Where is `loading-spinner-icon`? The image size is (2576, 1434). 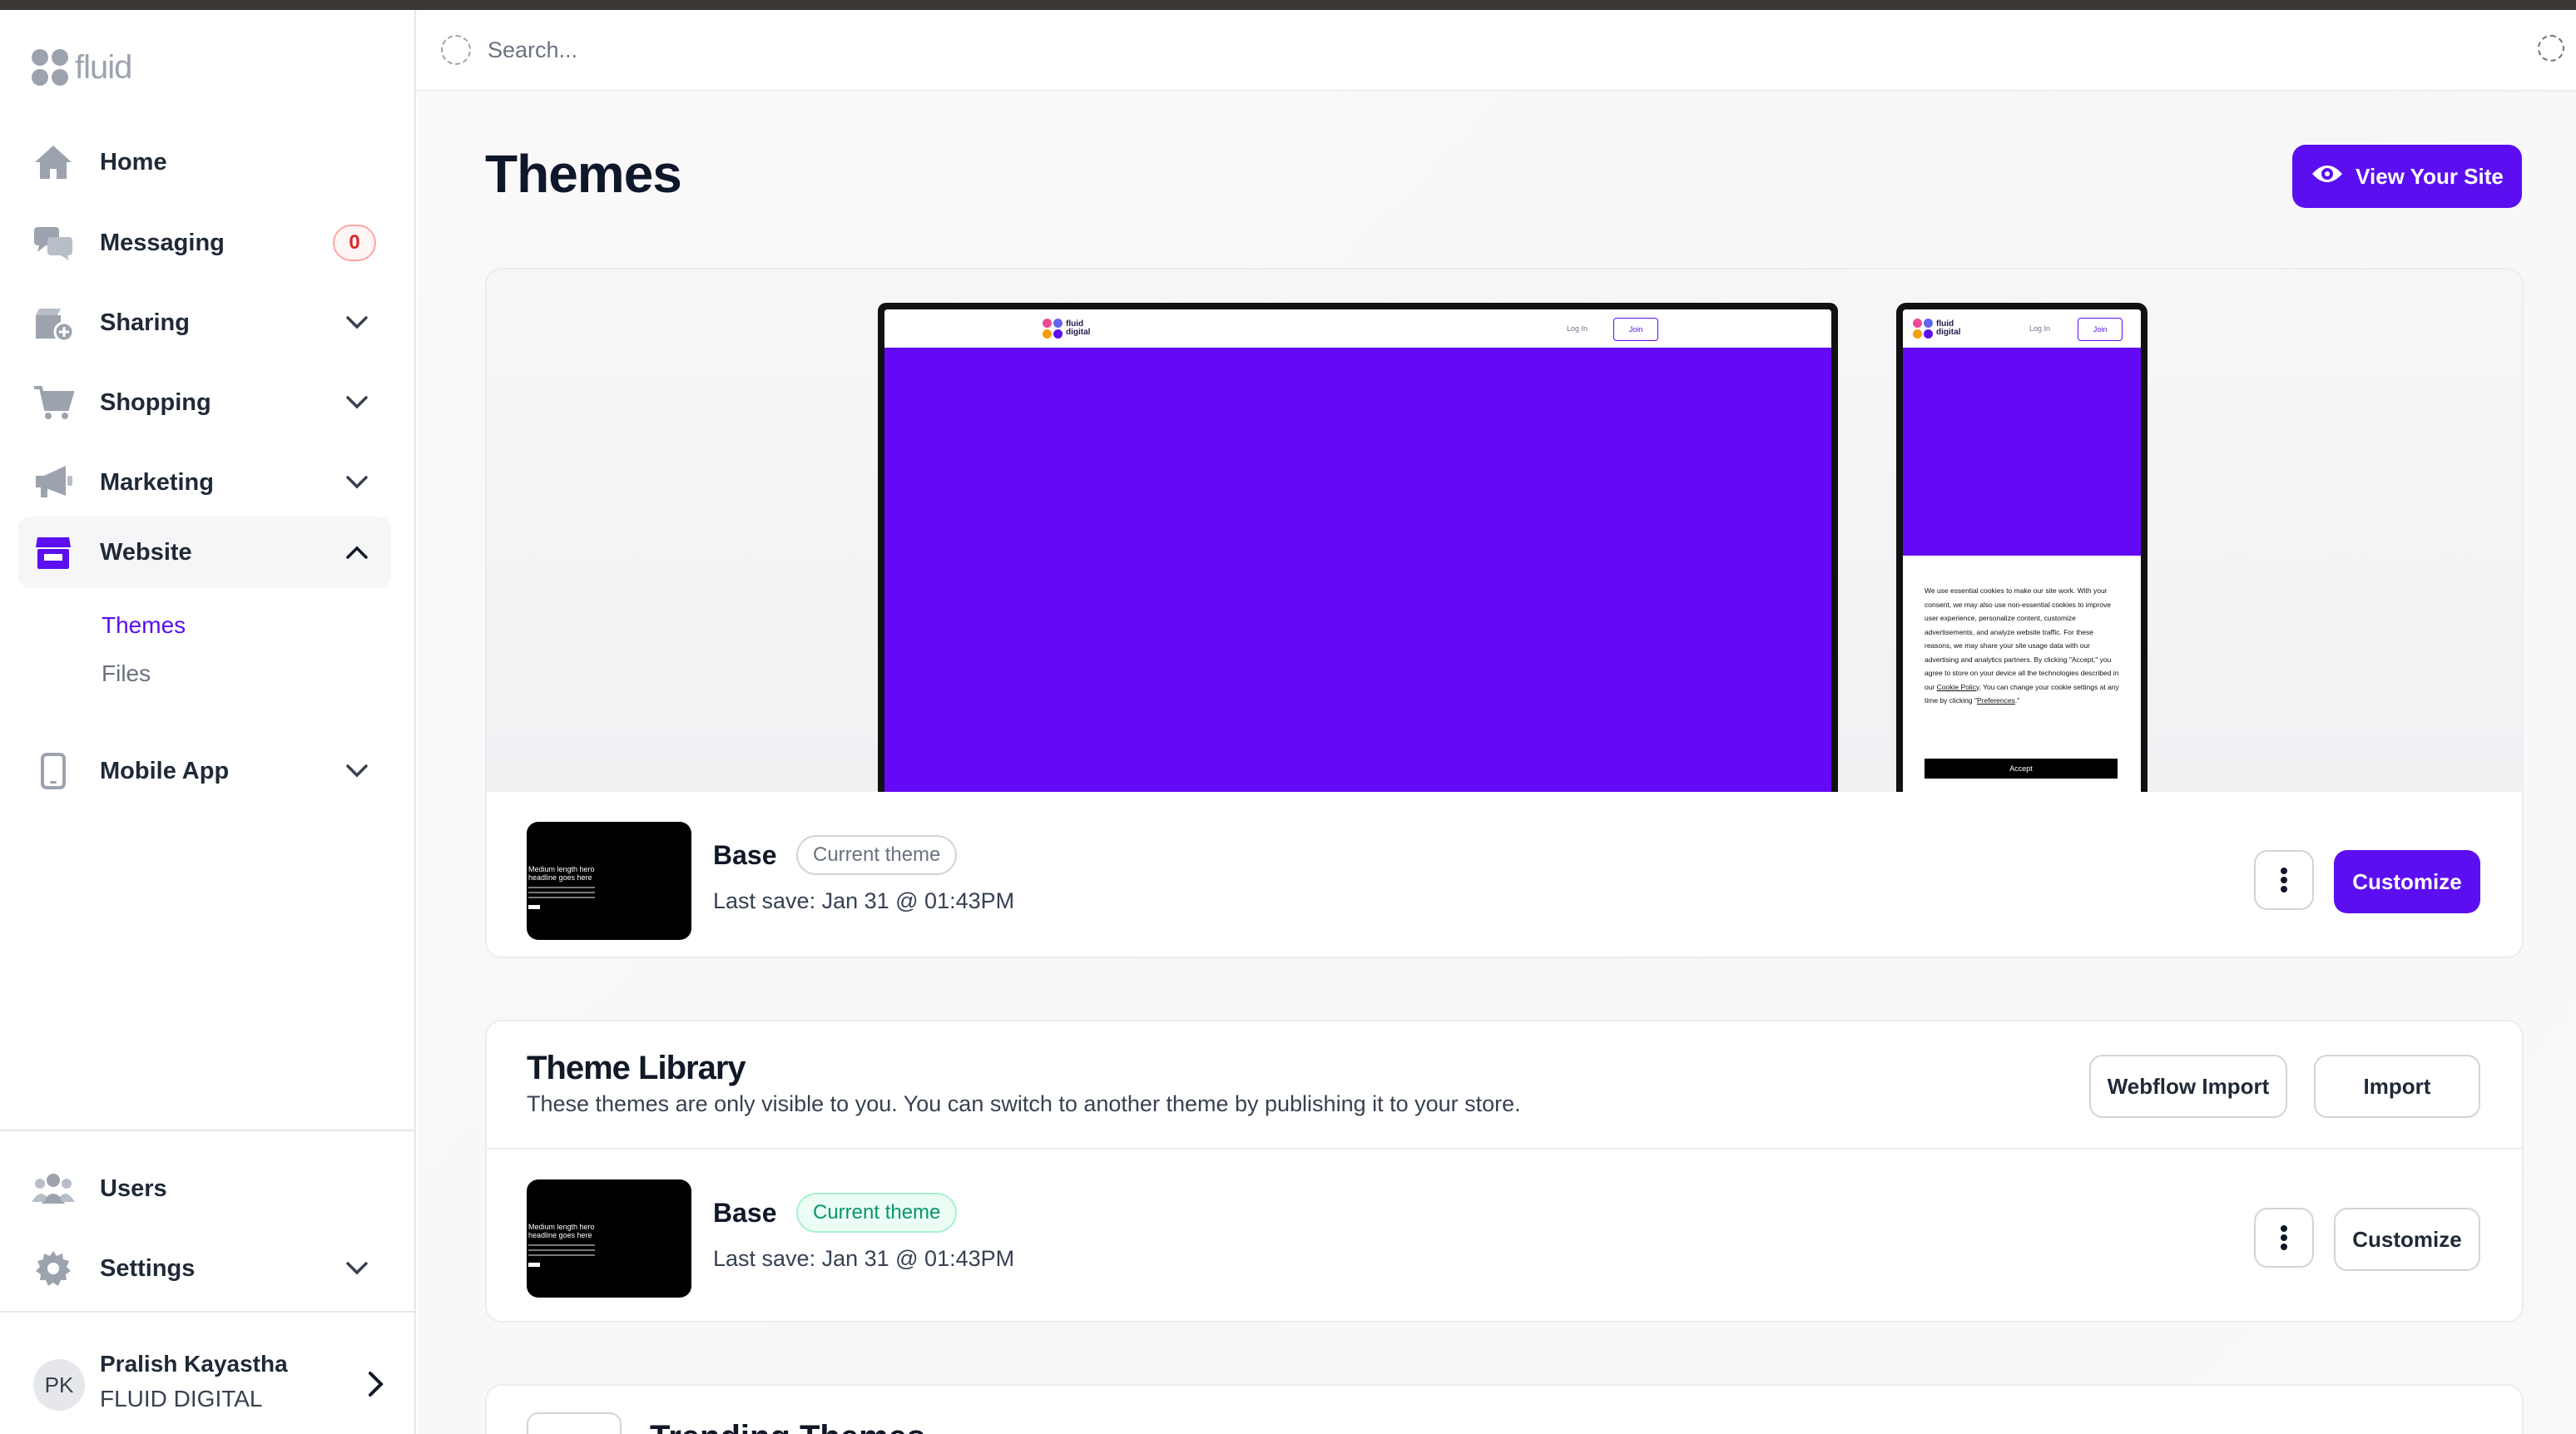
loading-spinner-icon is located at coordinates (2551, 48).